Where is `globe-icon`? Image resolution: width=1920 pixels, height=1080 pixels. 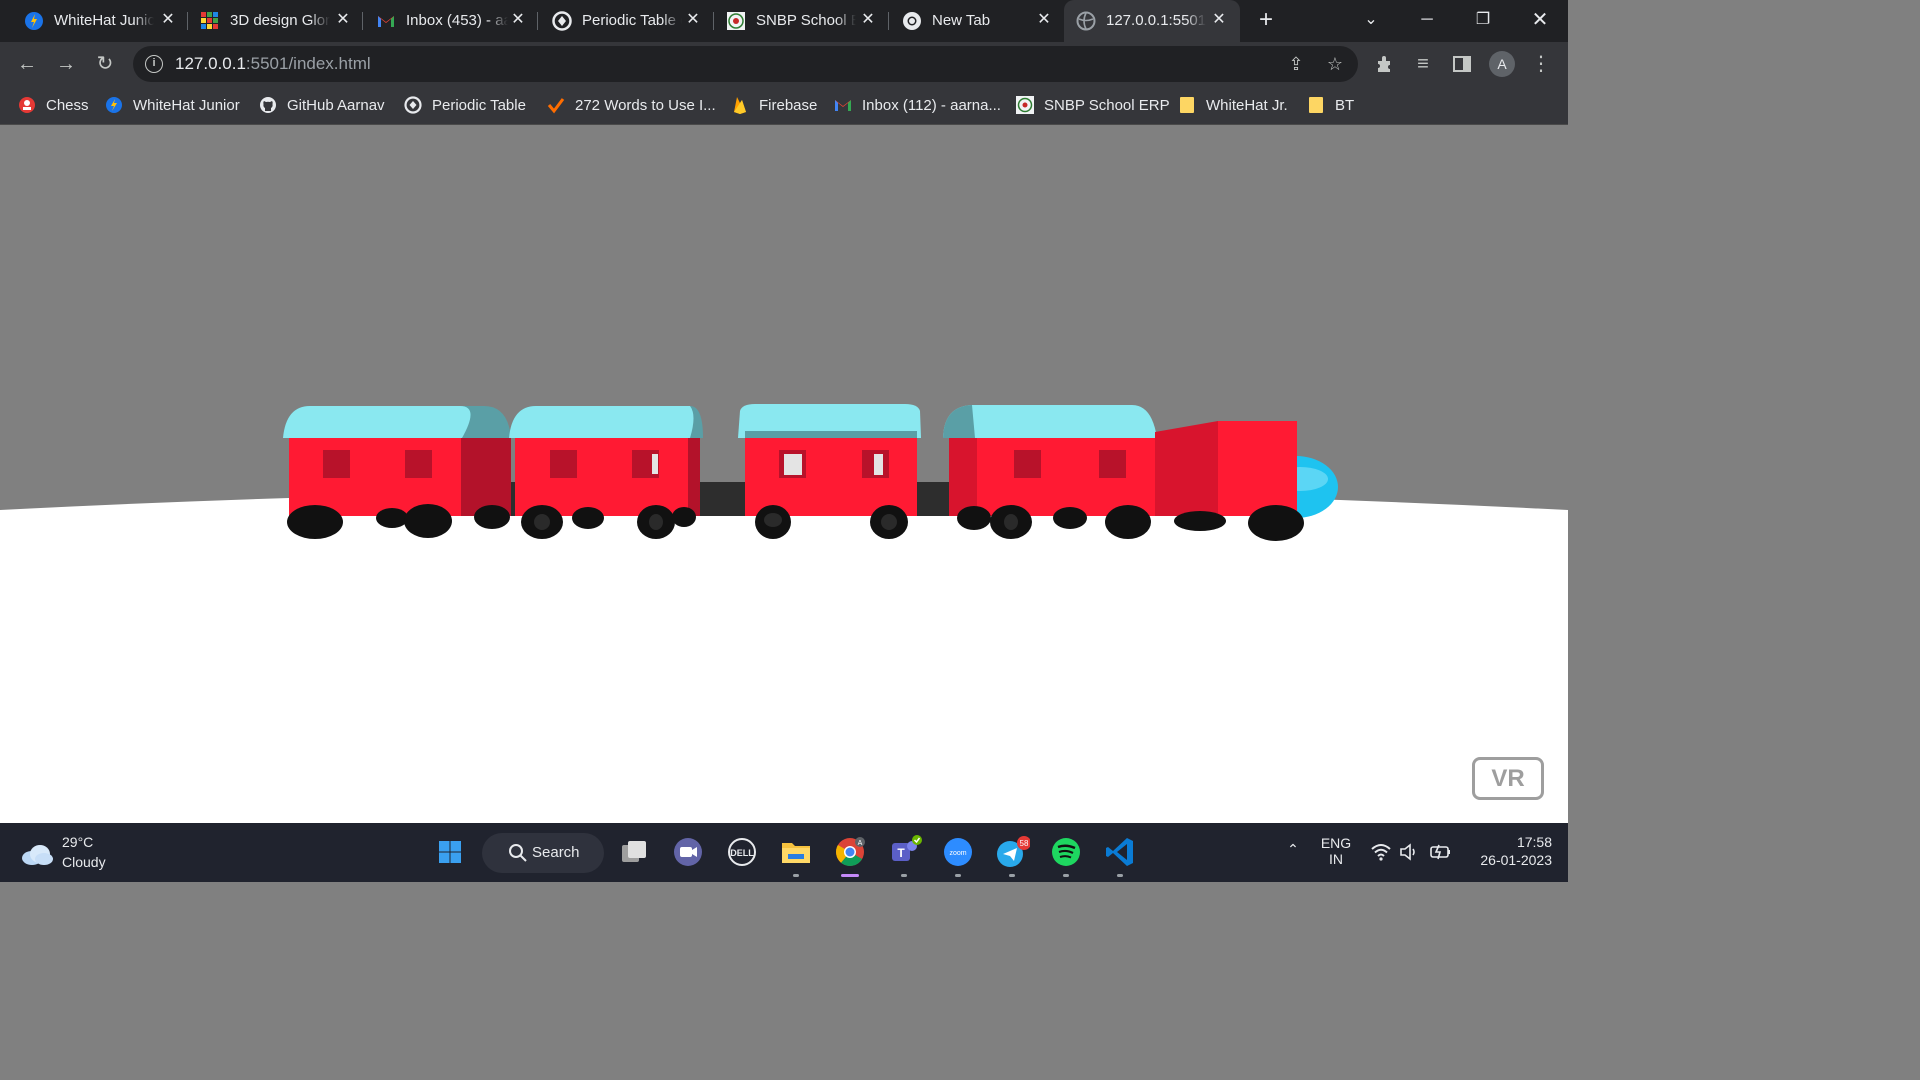 globe-icon is located at coordinates (1086, 21).